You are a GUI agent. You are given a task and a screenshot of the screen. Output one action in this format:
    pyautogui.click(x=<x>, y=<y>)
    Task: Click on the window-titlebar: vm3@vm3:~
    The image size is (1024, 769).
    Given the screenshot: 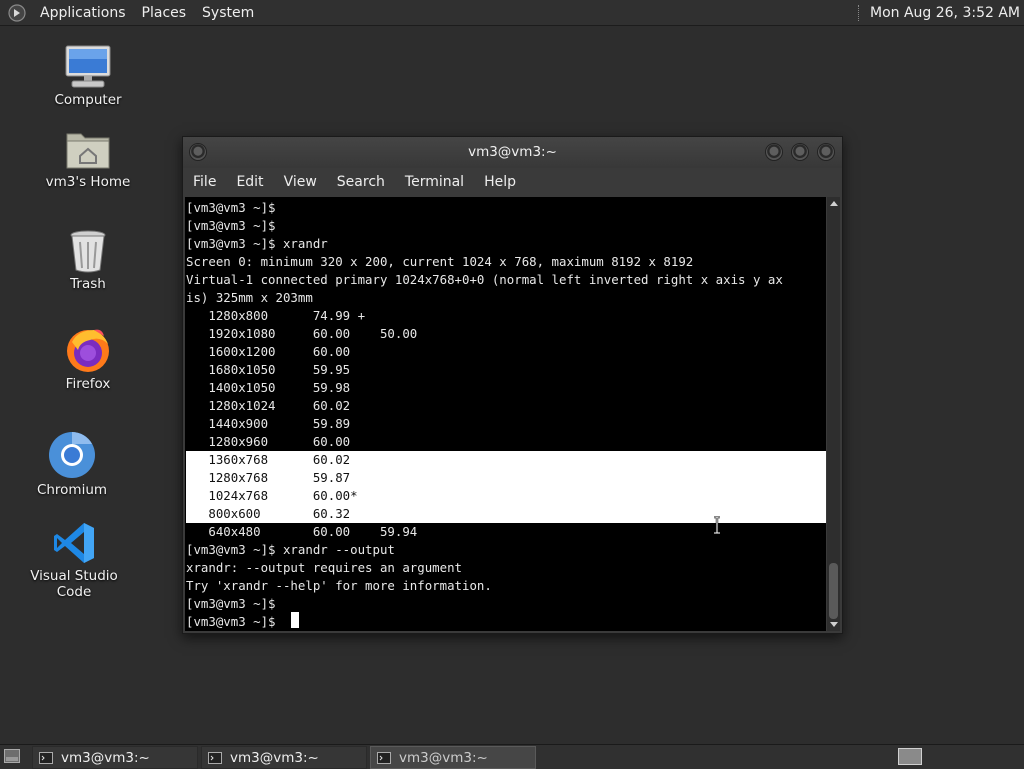 What is the action you would take?
    pyautogui.click(x=512, y=152)
    